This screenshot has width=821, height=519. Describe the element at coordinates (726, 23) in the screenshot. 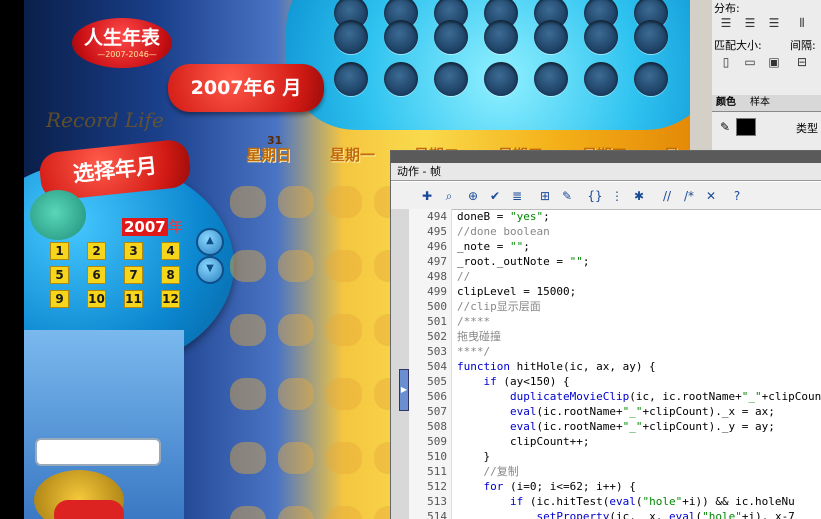

I see `distribute-top-icon: ☰` at that location.